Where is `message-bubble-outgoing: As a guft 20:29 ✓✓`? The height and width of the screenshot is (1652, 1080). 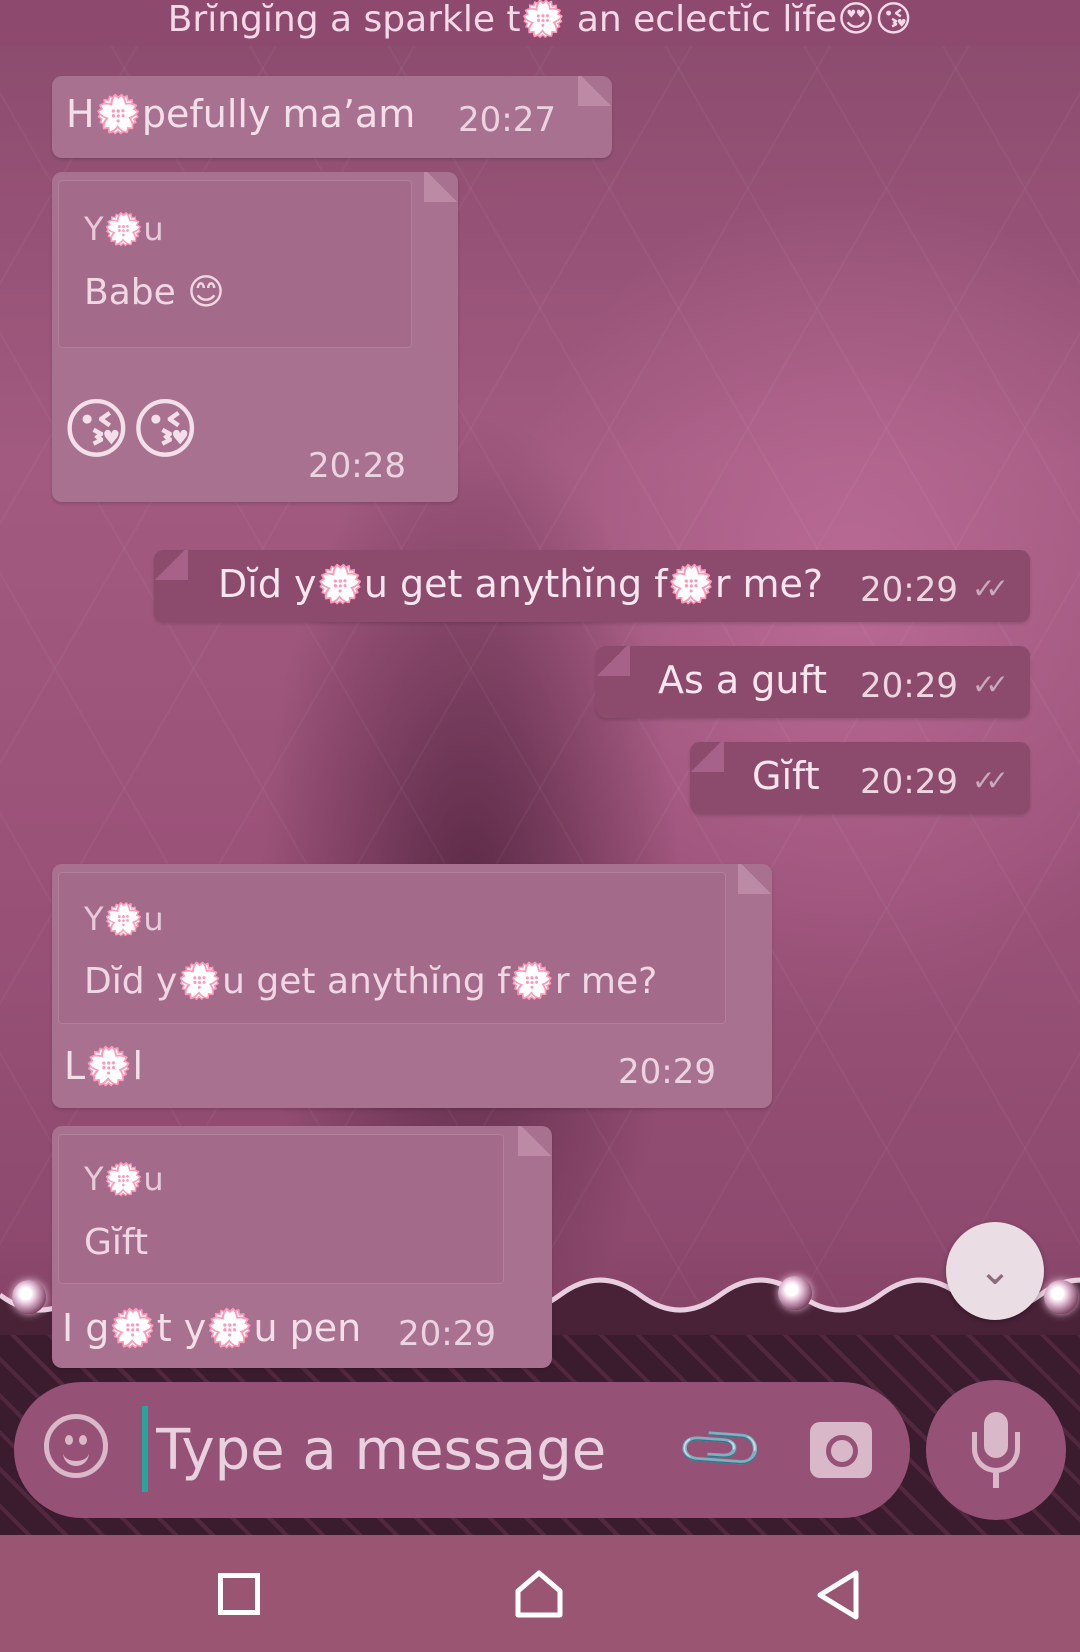
message-bubble-outgoing: As a guft 20:29 ✓✓ is located at coordinates (812, 682).